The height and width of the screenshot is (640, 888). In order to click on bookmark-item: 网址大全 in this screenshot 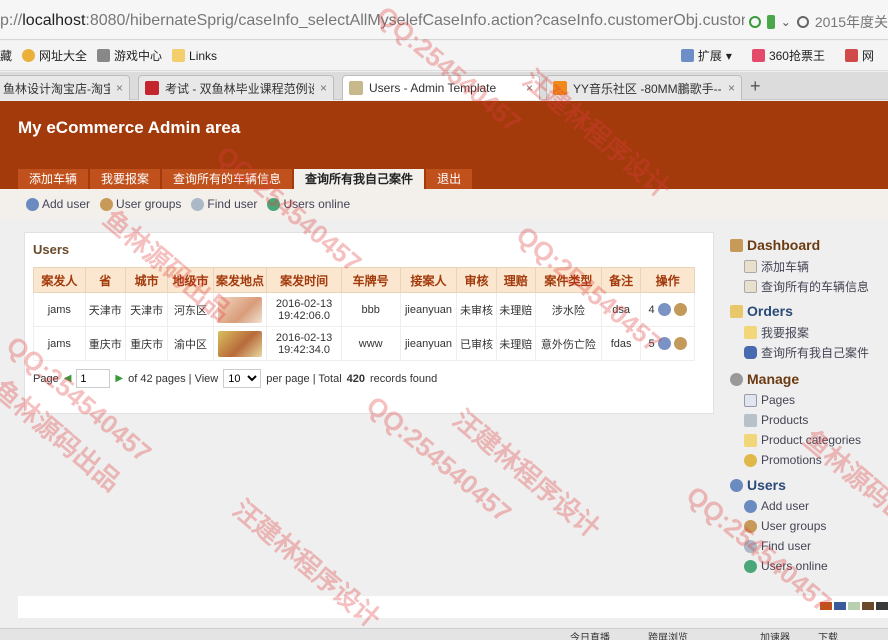, I will do `click(54, 55)`.